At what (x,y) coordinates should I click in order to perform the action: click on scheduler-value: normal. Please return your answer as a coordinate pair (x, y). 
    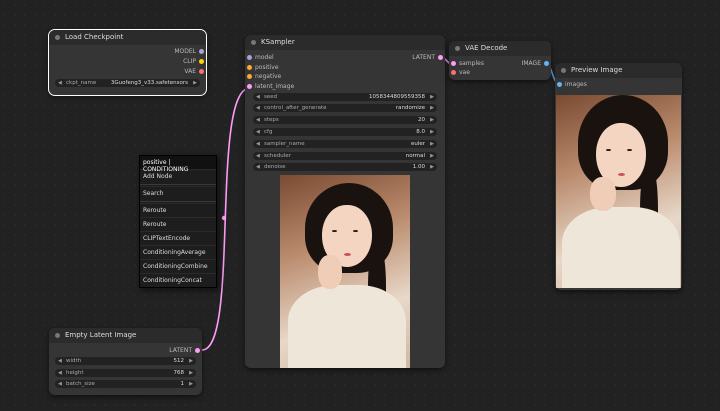
    Looking at the image, I should click on (415, 156).